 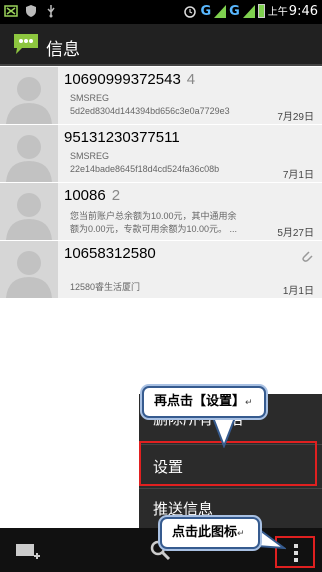 I want to click on page-title: 信息, so click(x=63, y=50).